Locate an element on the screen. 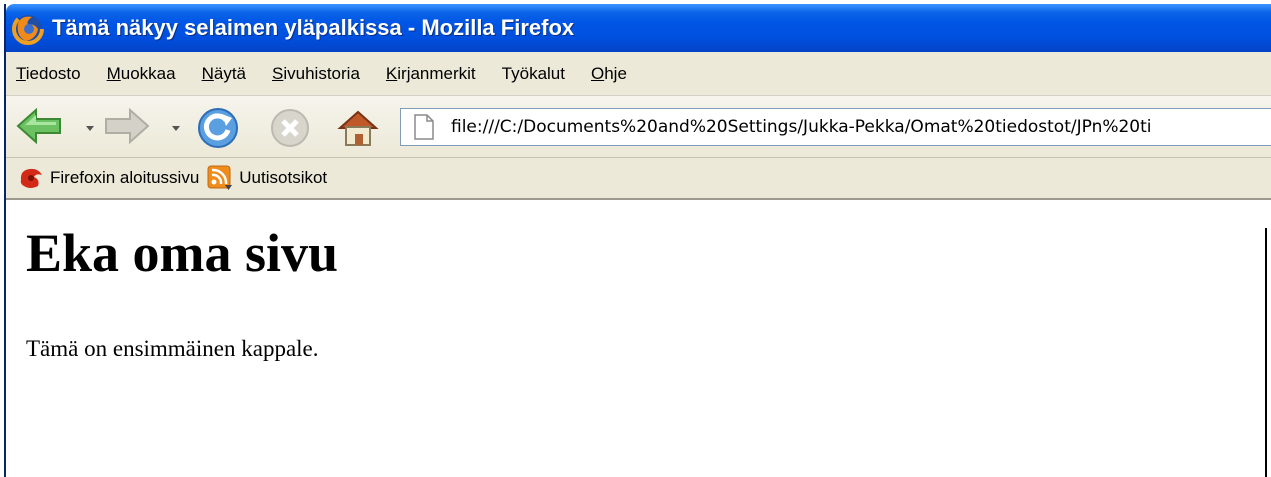 This screenshot has height=477, width=1271. stop-icon is located at coordinates (290, 128).